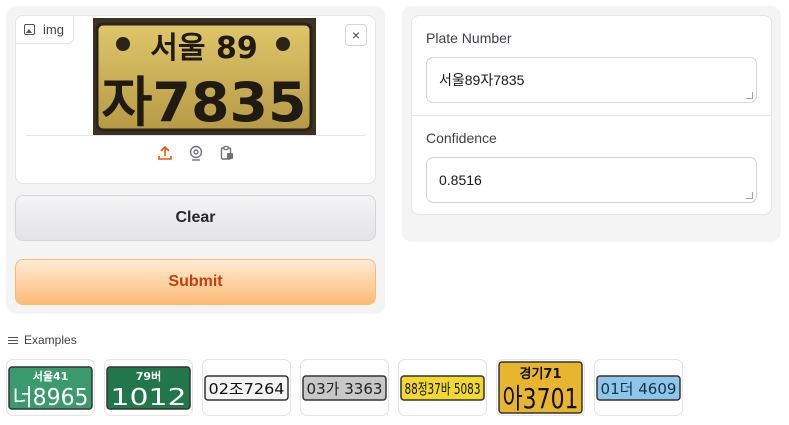  I want to click on example-item: 79버 1012, so click(148, 387).